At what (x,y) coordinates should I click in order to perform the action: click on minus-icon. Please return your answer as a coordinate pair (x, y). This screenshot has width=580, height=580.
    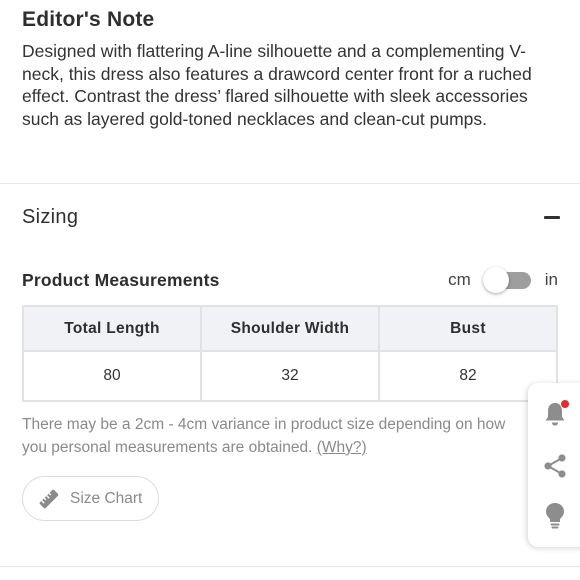
    Looking at the image, I should click on (552, 217).